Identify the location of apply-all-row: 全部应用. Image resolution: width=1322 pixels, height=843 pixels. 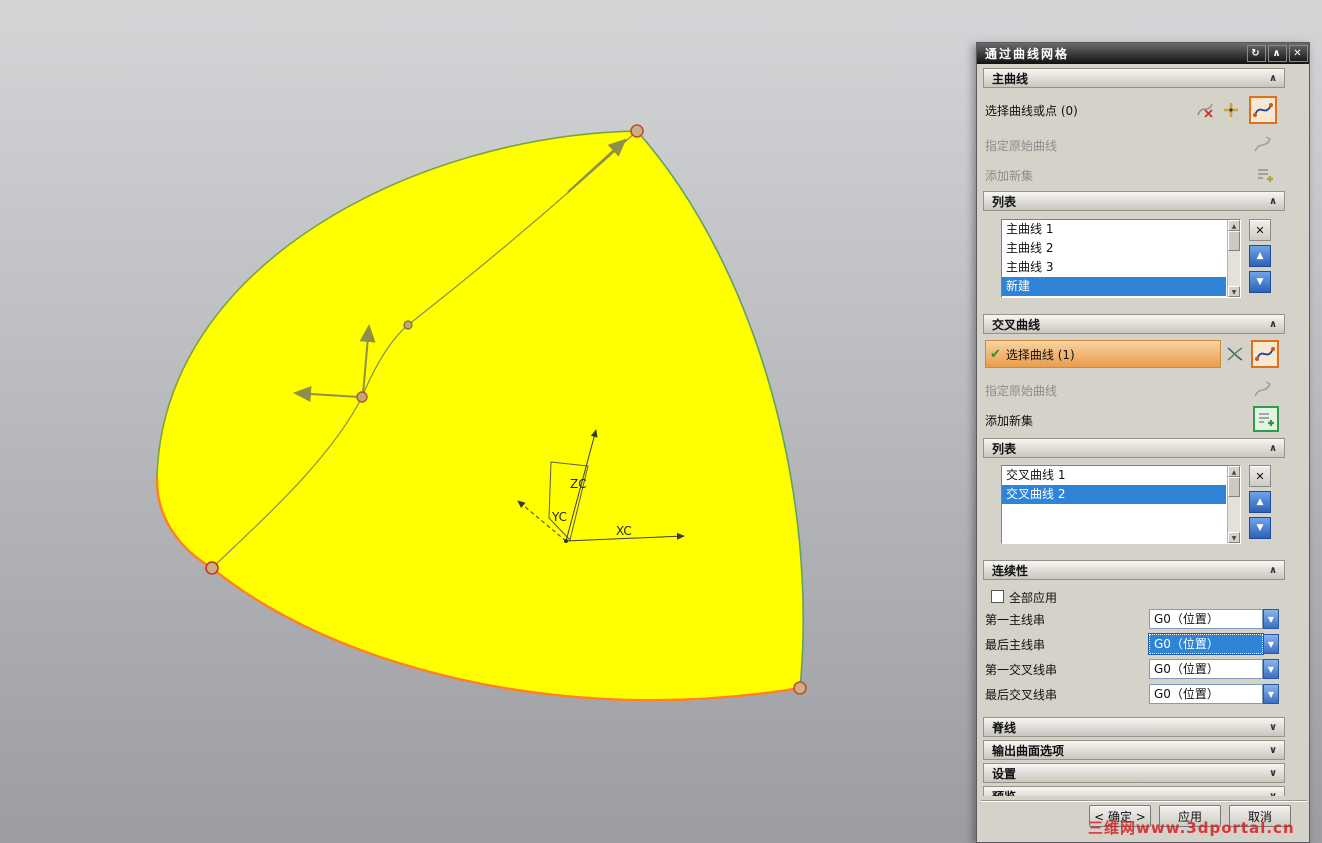
(1114, 597).